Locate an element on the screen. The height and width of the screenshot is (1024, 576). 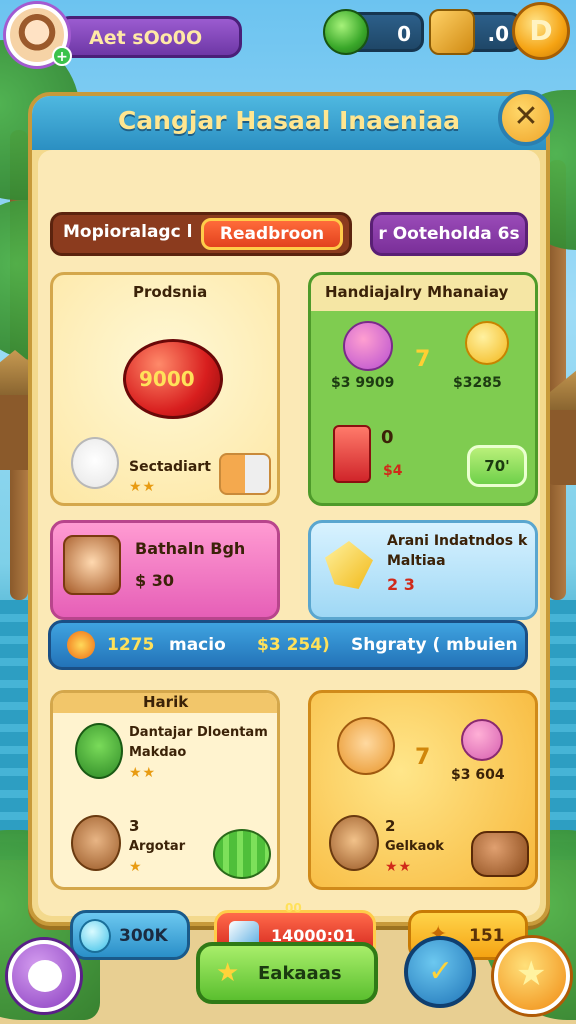
gem-balance-button: 300K is located at coordinates (130, 935).